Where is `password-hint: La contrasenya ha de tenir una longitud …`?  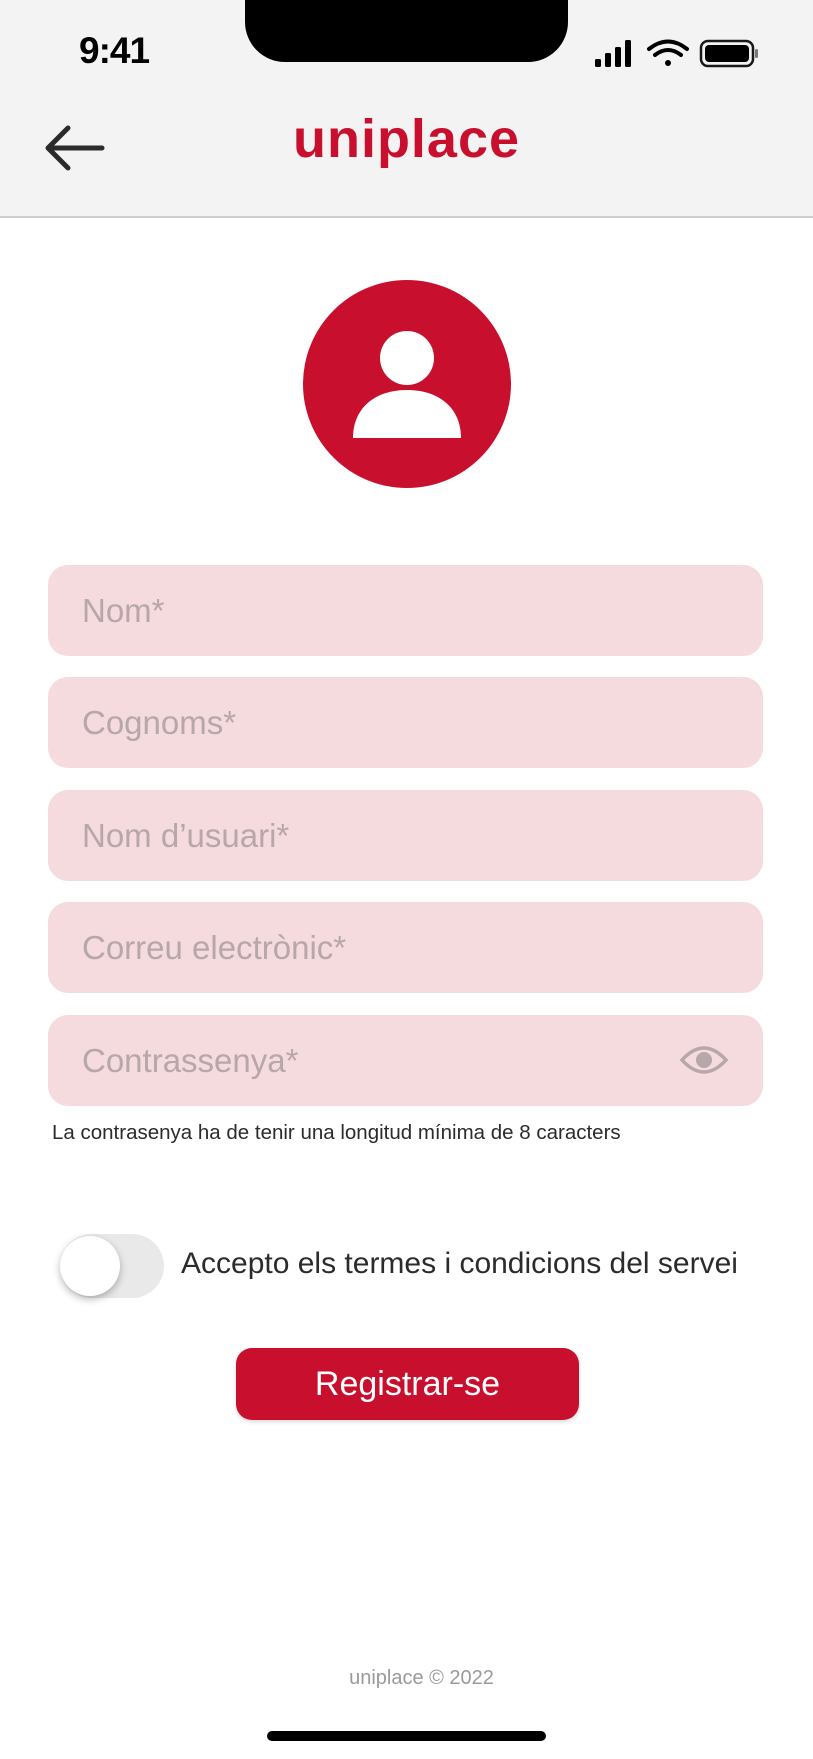 password-hint: La contrasenya ha de tenir una longitud … is located at coordinates (336, 1132).